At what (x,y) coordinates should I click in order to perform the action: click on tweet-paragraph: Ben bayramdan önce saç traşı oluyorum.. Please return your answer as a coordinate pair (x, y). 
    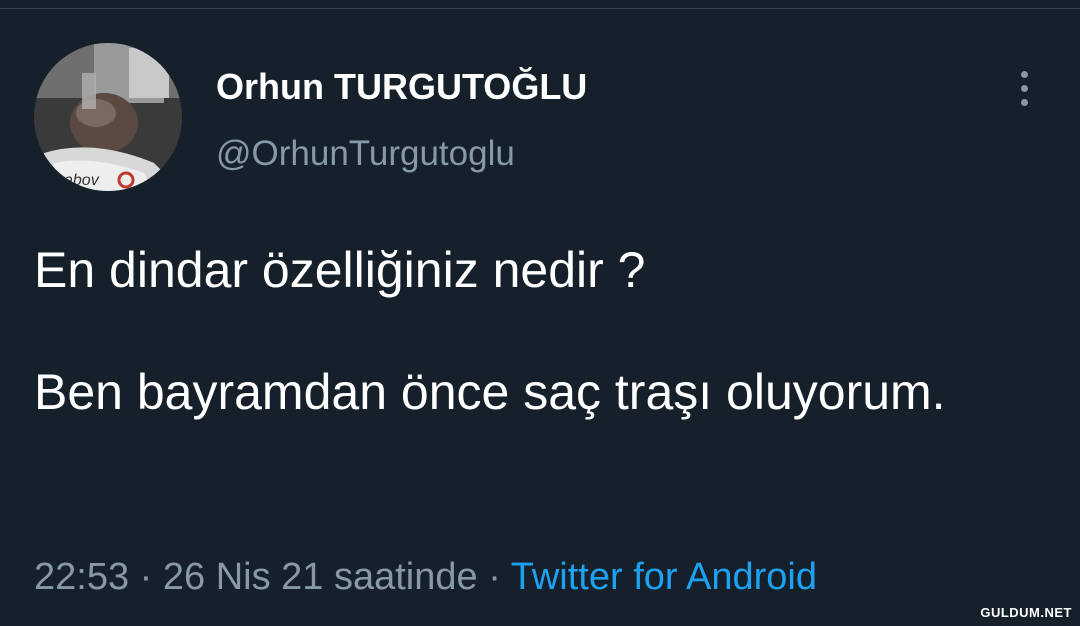
    Looking at the image, I should click on (490, 392).